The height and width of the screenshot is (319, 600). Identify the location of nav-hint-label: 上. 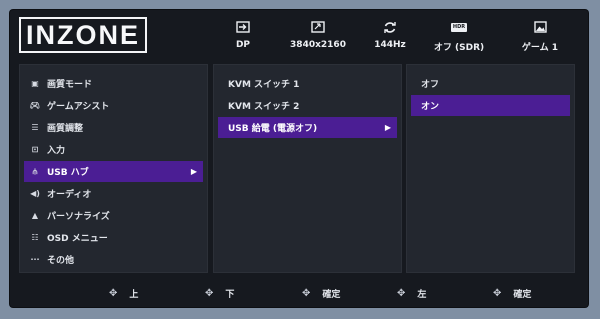
(134, 294).